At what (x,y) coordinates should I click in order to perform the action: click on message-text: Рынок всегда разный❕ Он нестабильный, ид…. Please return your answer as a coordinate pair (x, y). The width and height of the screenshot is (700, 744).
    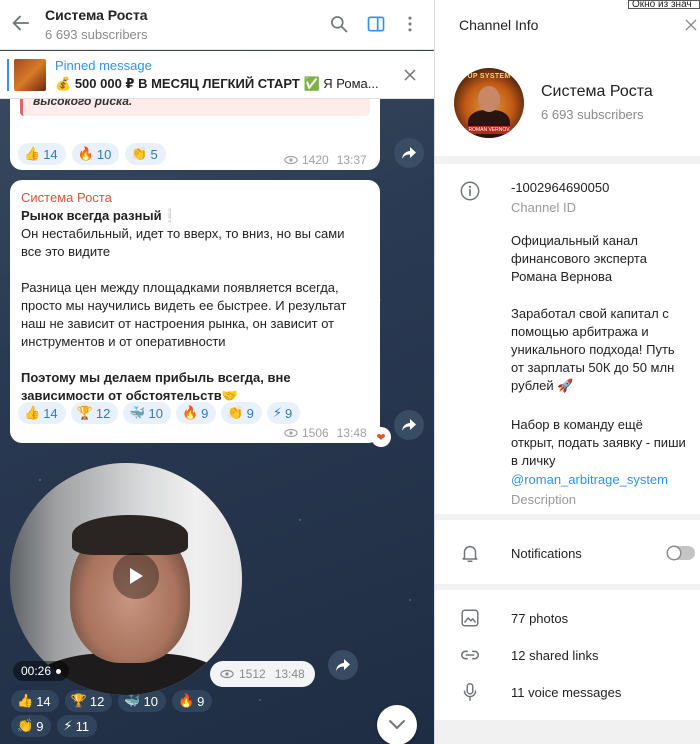
    Looking at the image, I should click on (193, 306).